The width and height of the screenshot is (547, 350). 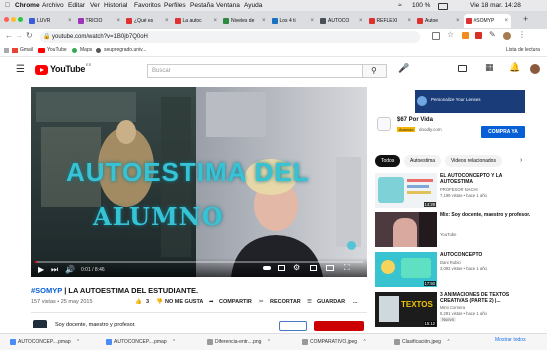 I want to click on miniplayer-icon, so click(x=313, y=268).